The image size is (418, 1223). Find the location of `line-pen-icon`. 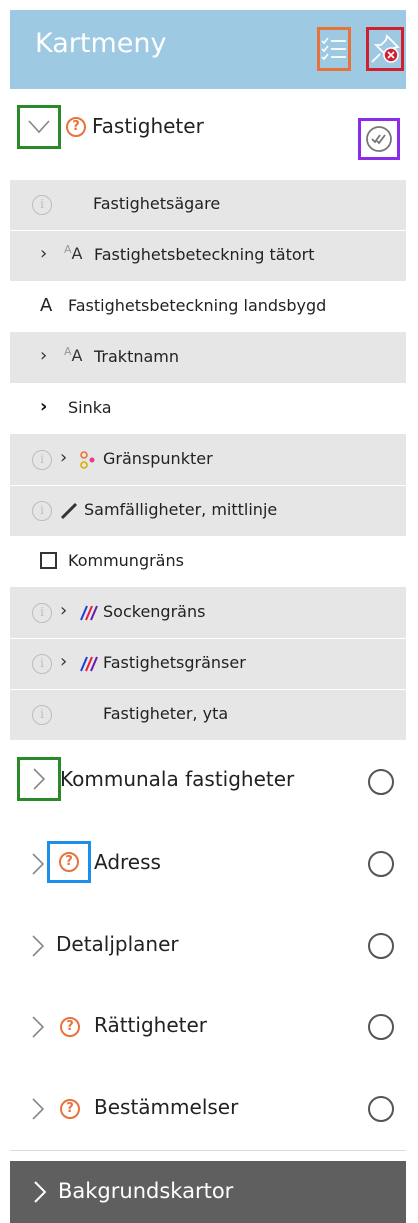

line-pen-icon is located at coordinates (69, 511).